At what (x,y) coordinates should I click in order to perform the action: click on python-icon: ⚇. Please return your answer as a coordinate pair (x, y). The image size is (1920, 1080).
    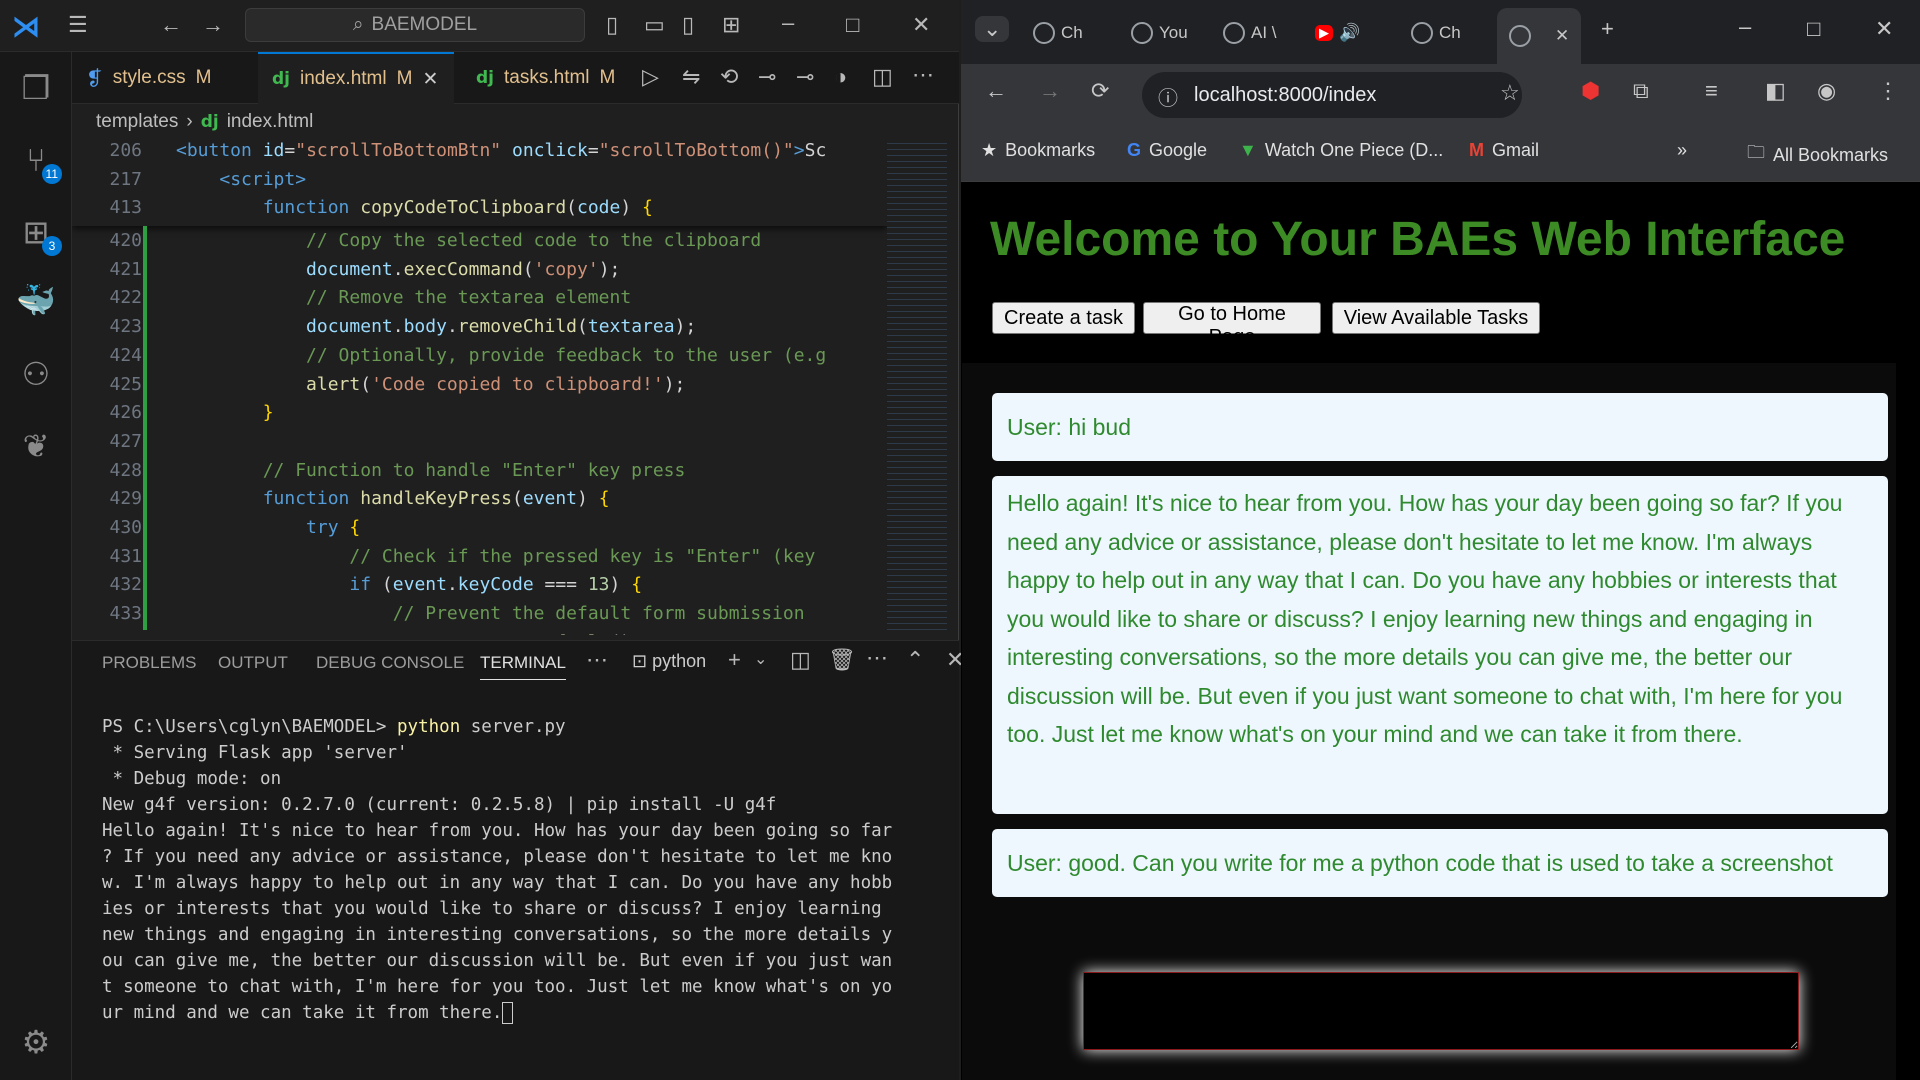
    Looking at the image, I should click on (36, 374).